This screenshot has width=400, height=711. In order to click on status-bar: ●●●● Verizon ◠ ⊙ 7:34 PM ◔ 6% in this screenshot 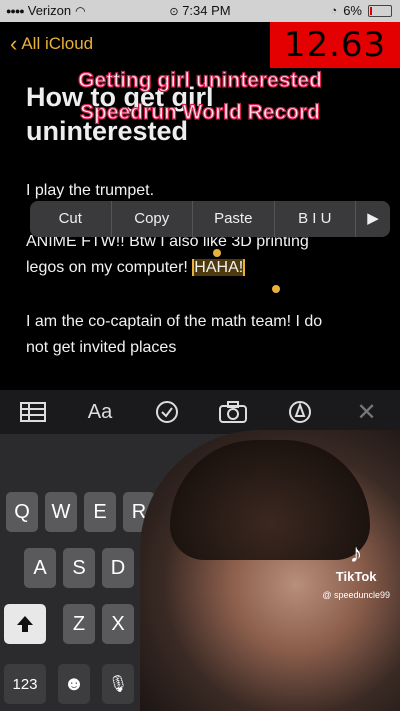, I will do `click(200, 11)`.